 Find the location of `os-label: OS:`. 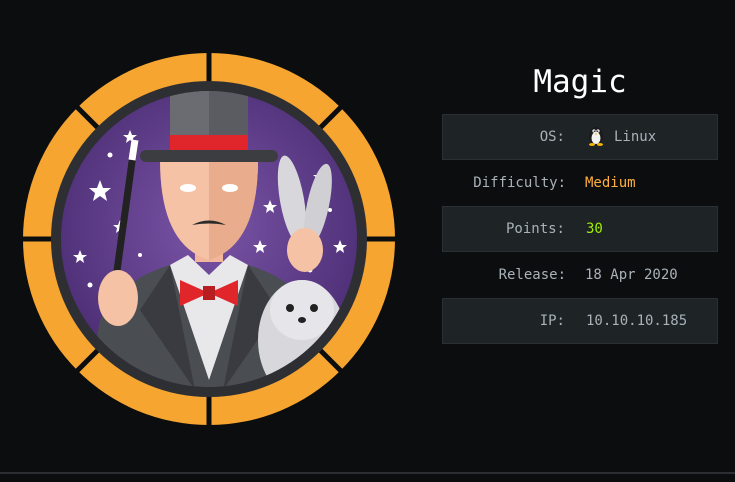

os-label: OS: is located at coordinates (552, 137).